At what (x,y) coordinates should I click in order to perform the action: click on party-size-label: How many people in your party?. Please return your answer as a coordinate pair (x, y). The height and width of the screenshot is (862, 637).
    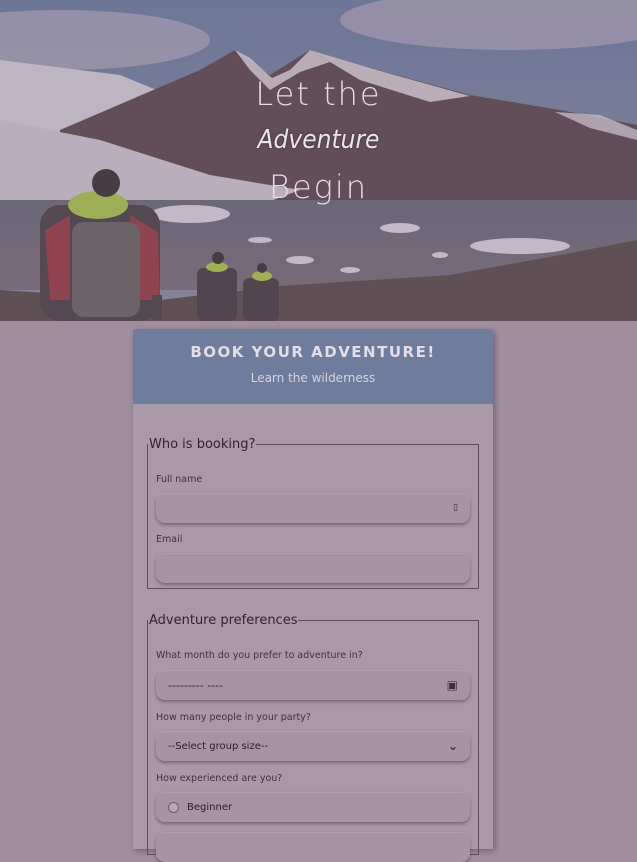
    Looking at the image, I should click on (233, 717).